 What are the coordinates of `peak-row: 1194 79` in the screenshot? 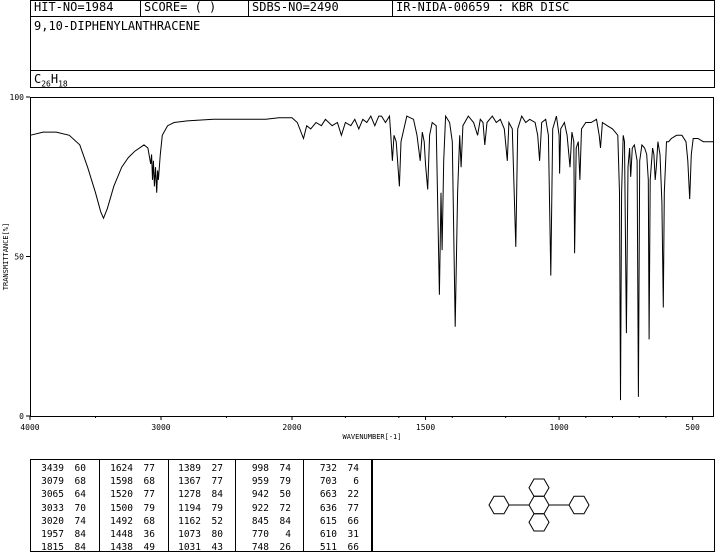 It's located at (196, 508).